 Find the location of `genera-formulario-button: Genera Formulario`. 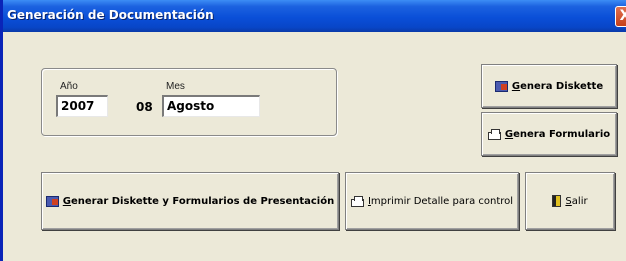

genera-formulario-button: Genera Formulario is located at coordinates (549, 134).